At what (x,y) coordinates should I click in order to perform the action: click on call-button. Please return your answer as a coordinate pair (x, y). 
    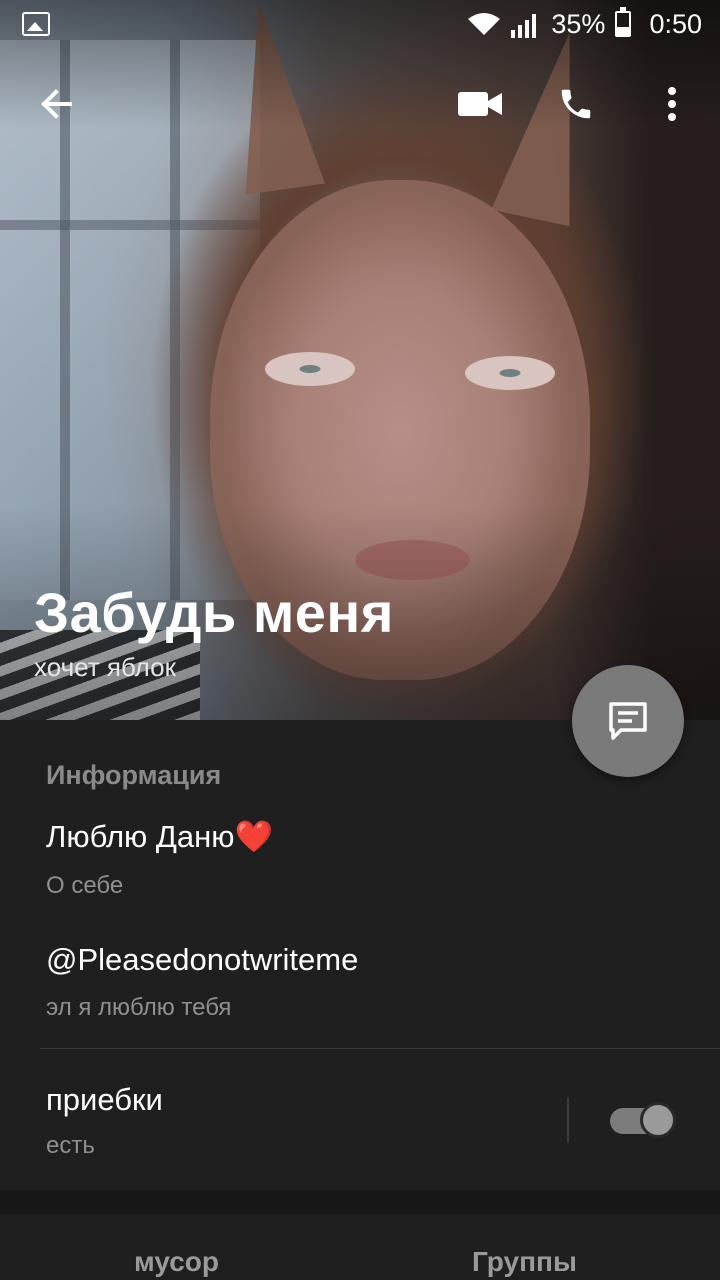
    Looking at the image, I should click on (576, 104).